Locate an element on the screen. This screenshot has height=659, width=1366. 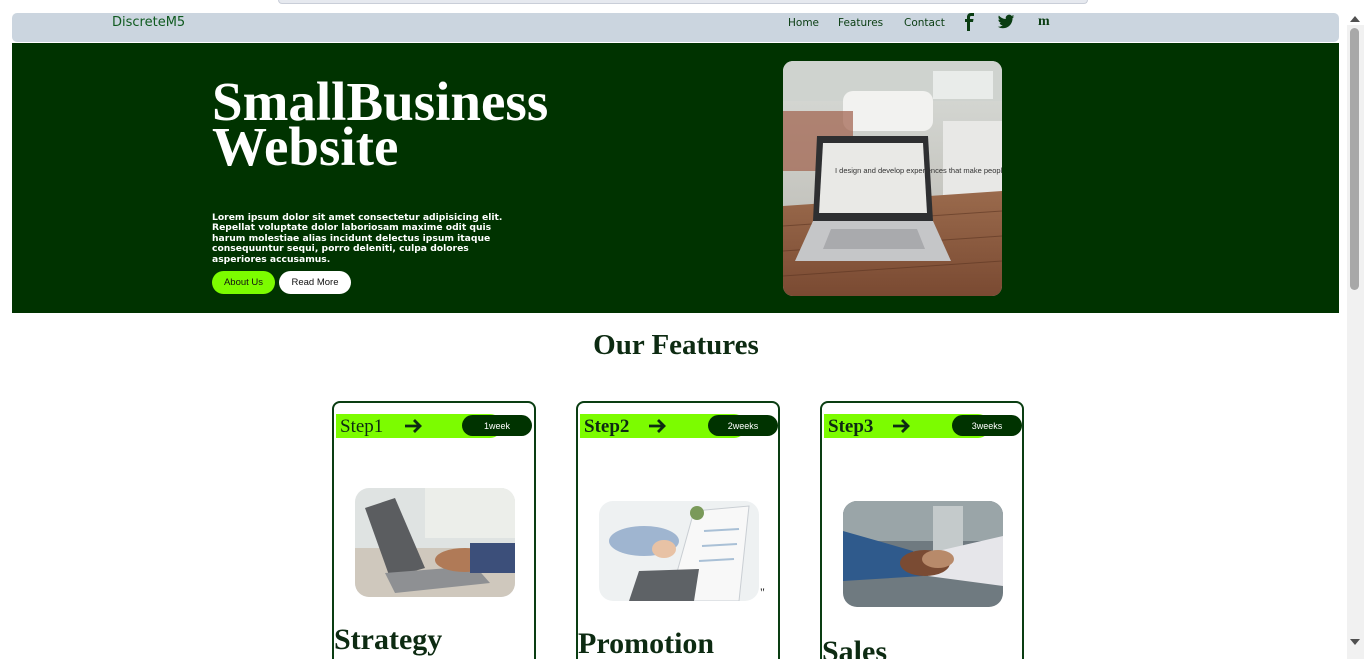
feature-card-promotion: Step2 2weeks " Promotion is located at coordinates (678, 530).